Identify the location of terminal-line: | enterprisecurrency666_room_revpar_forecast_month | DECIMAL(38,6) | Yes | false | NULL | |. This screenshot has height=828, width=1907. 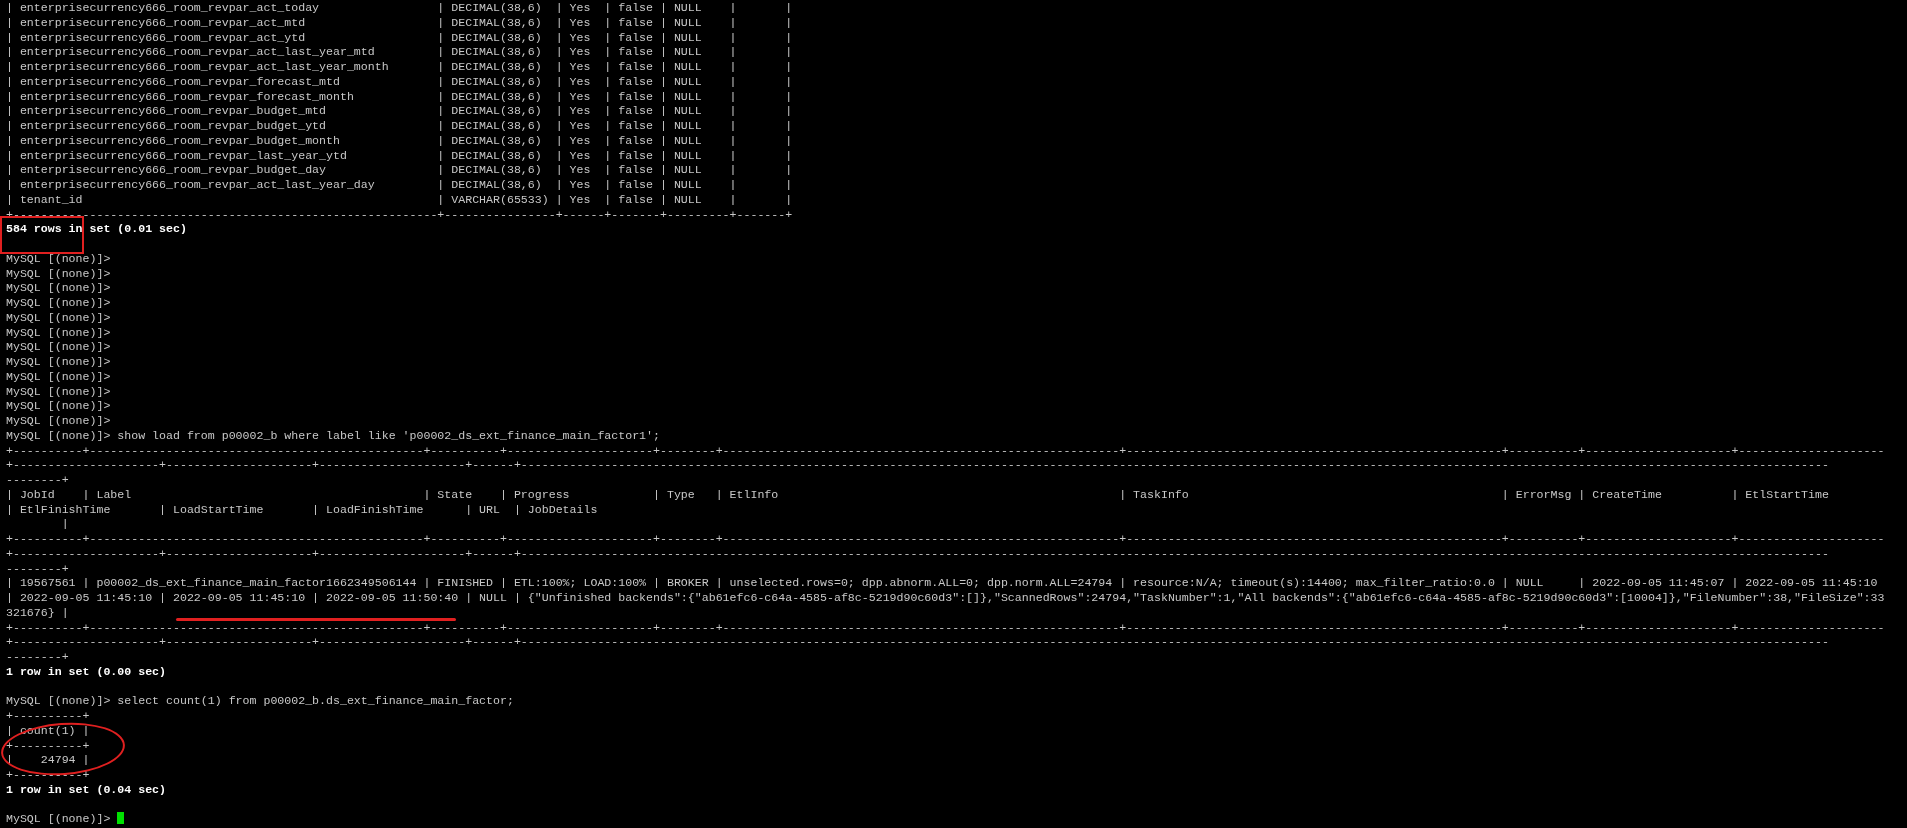
(399, 96).